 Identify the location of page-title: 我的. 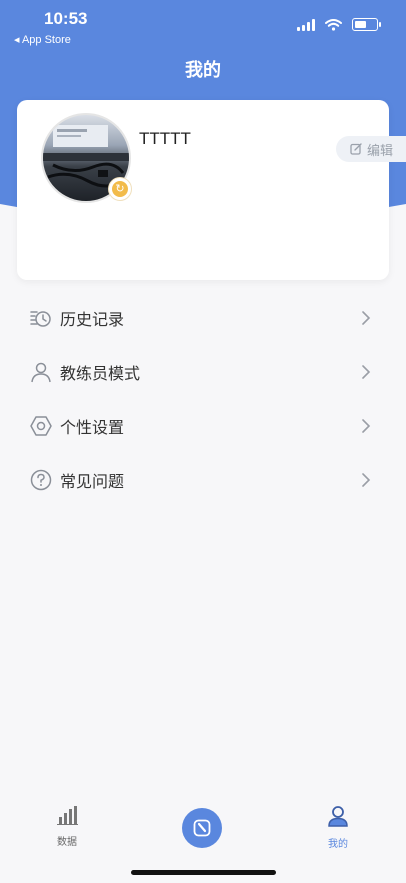
(203, 70).